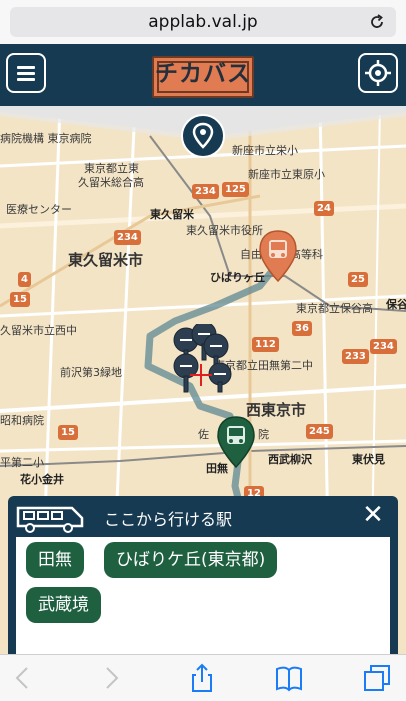  Describe the element at coordinates (237, 277) in the screenshot. I see `map-label: ひばりヶ丘` at that location.